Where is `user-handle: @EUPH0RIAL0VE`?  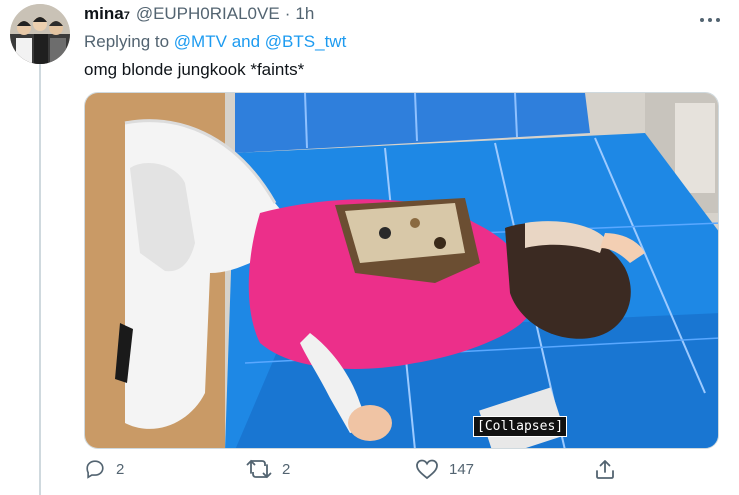
user-handle: @EUPH0RIAL0VE is located at coordinates (208, 14).